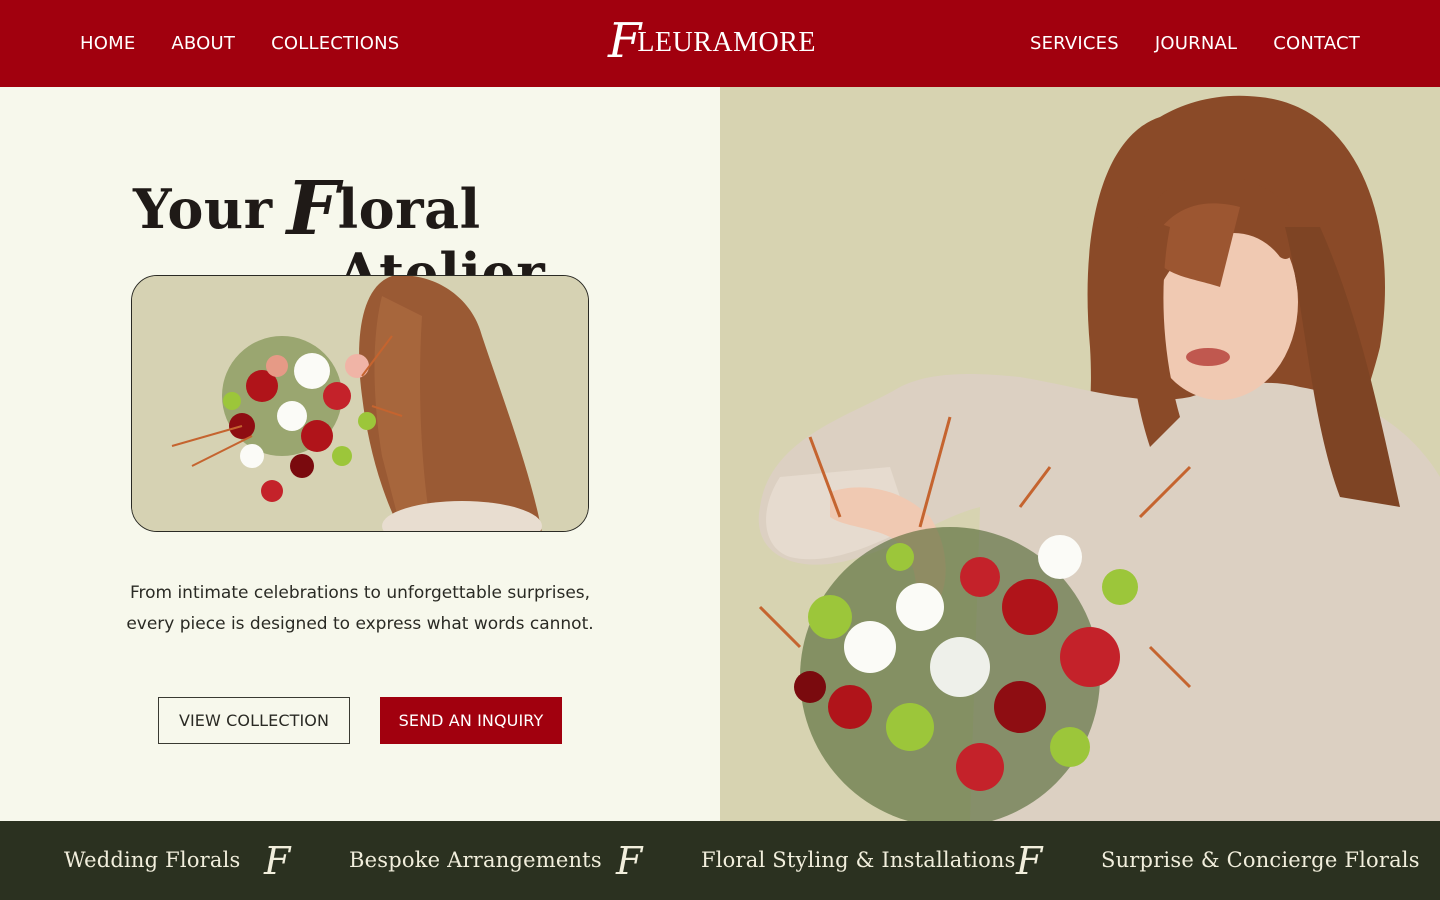 Image resolution: width=1440 pixels, height=900 pixels. I want to click on ribbon-item-wedding: Wedding Florals, so click(152, 860).